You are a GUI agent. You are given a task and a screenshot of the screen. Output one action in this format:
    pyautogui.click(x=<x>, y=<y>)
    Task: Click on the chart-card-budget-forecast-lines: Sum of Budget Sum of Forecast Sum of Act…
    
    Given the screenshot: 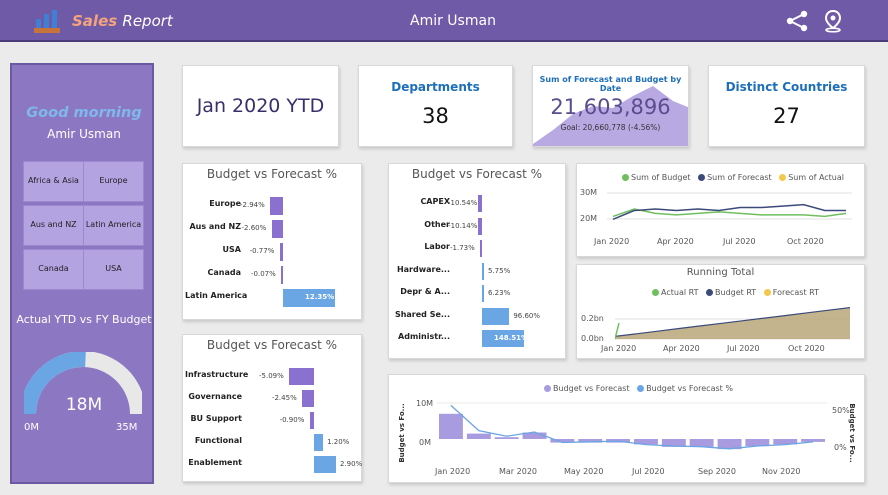 What is the action you would take?
    pyautogui.click(x=720, y=210)
    